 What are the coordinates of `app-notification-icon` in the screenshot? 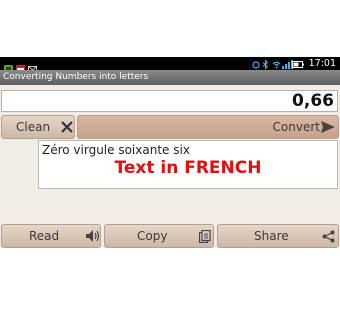 It's located at (8, 66).